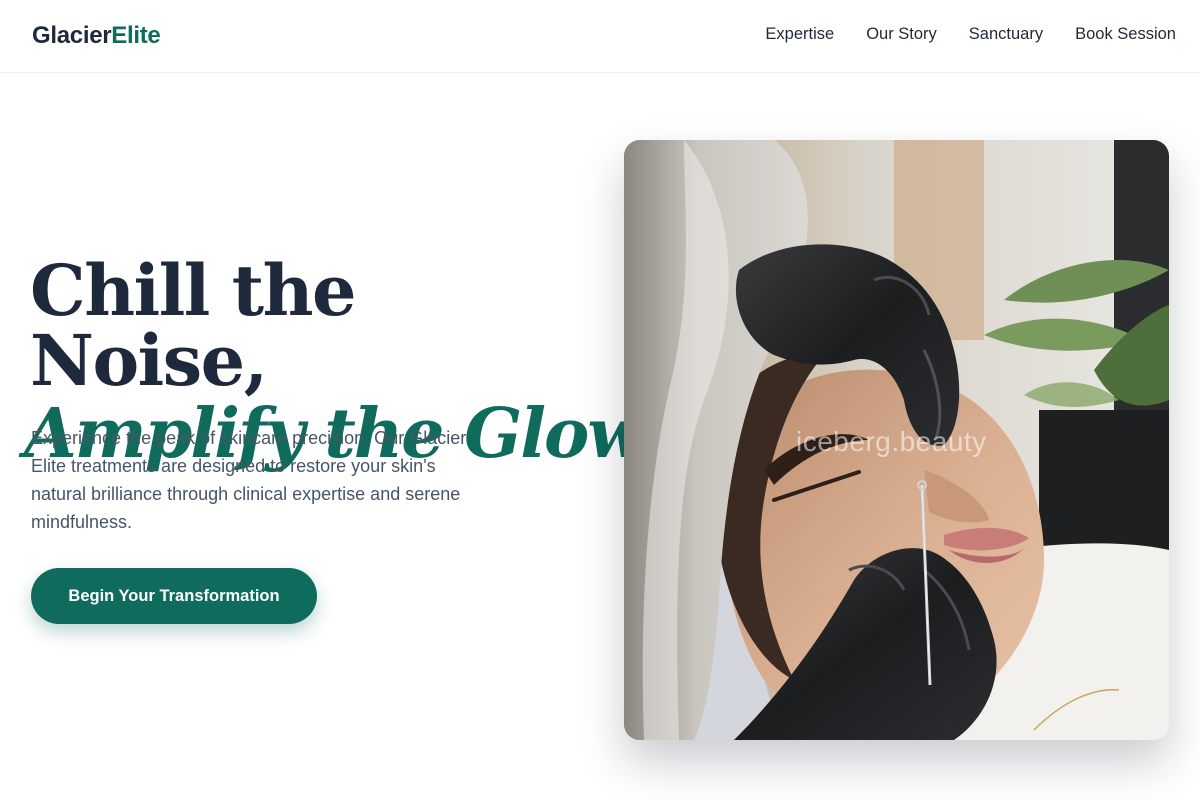  Describe the element at coordinates (1125, 34) in the screenshot. I see `nav-link-book-session: Book Session` at that location.